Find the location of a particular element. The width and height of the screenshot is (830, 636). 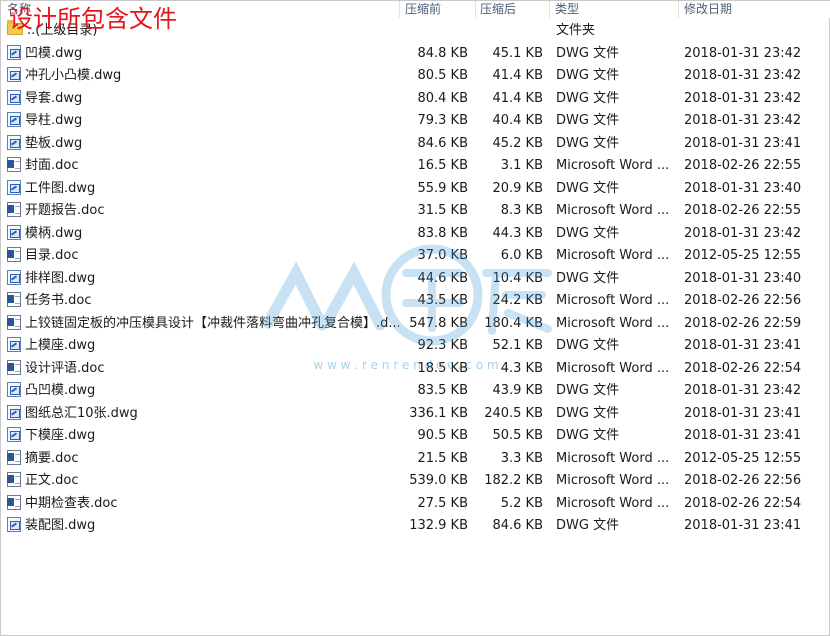

overlay-title: 设计所包含文件 is located at coordinates (93, 19).